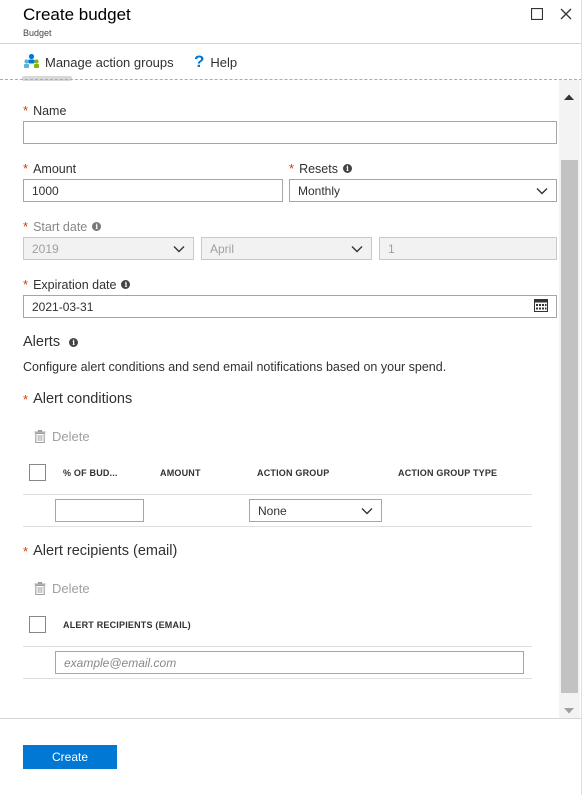 This screenshot has width=585, height=795. Describe the element at coordinates (222, 248) in the screenshot. I see `start-month-value: April` at that location.